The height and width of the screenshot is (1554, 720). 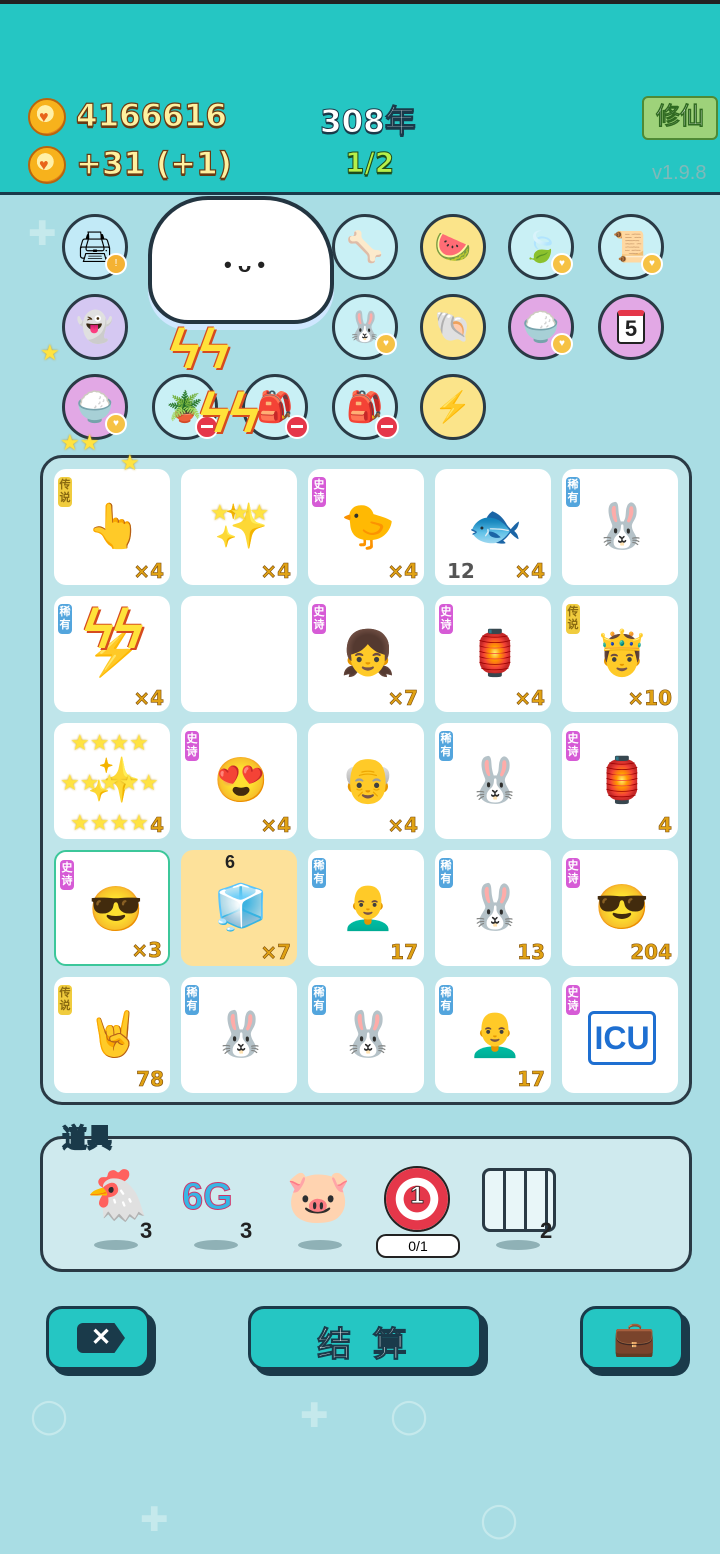 What do you see at coordinates (366, 527) in the screenshot?
I see `board-cell: 史诗 🐤 ×4` at bounding box center [366, 527].